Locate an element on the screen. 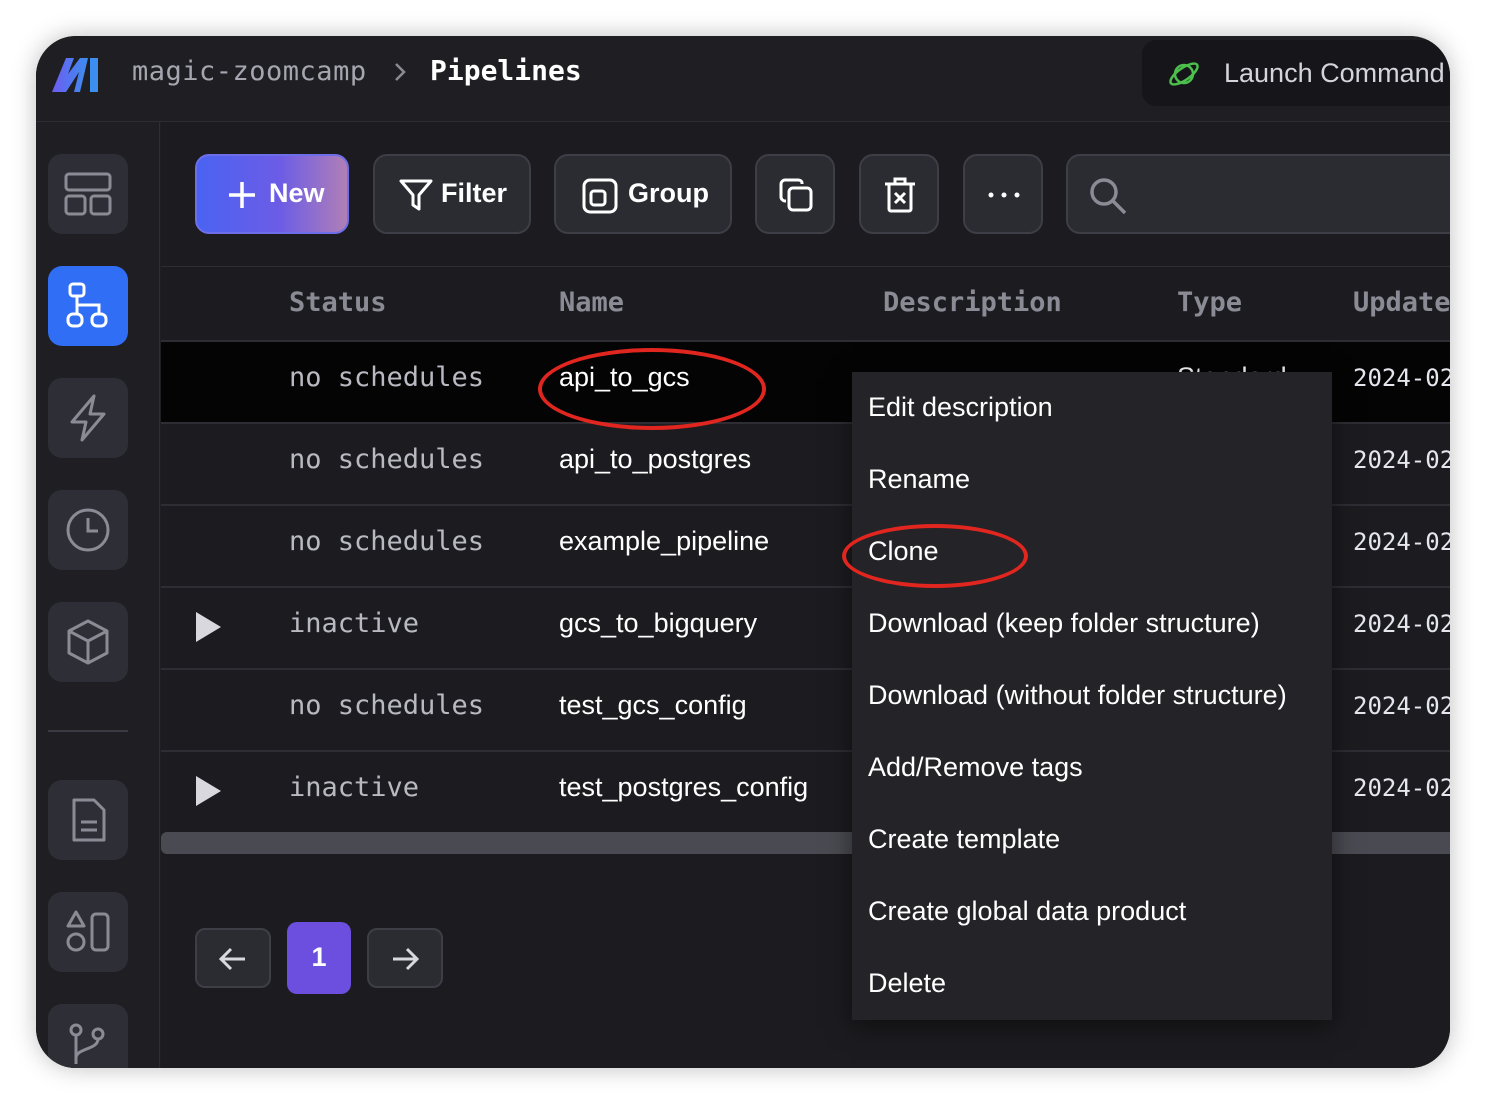 This screenshot has width=1486, height=1104. sidebar-item-templates is located at coordinates (88, 932).